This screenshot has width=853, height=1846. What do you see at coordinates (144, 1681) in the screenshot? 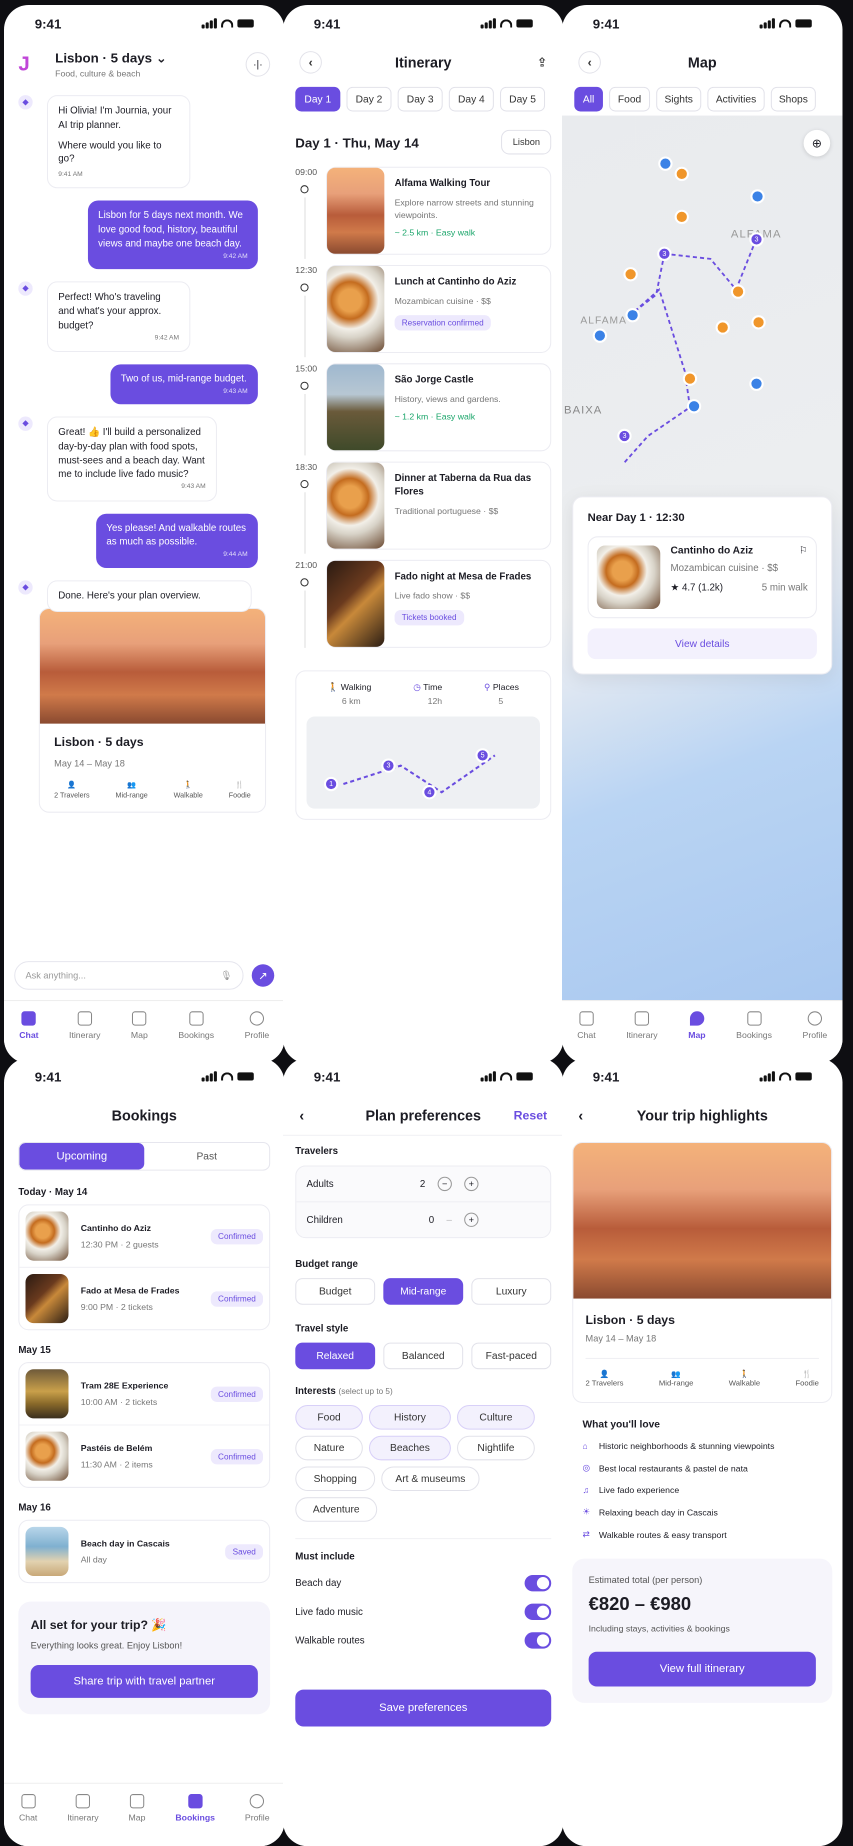
I see `share-trip-button: Share trip with travel partner` at bounding box center [144, 1681].